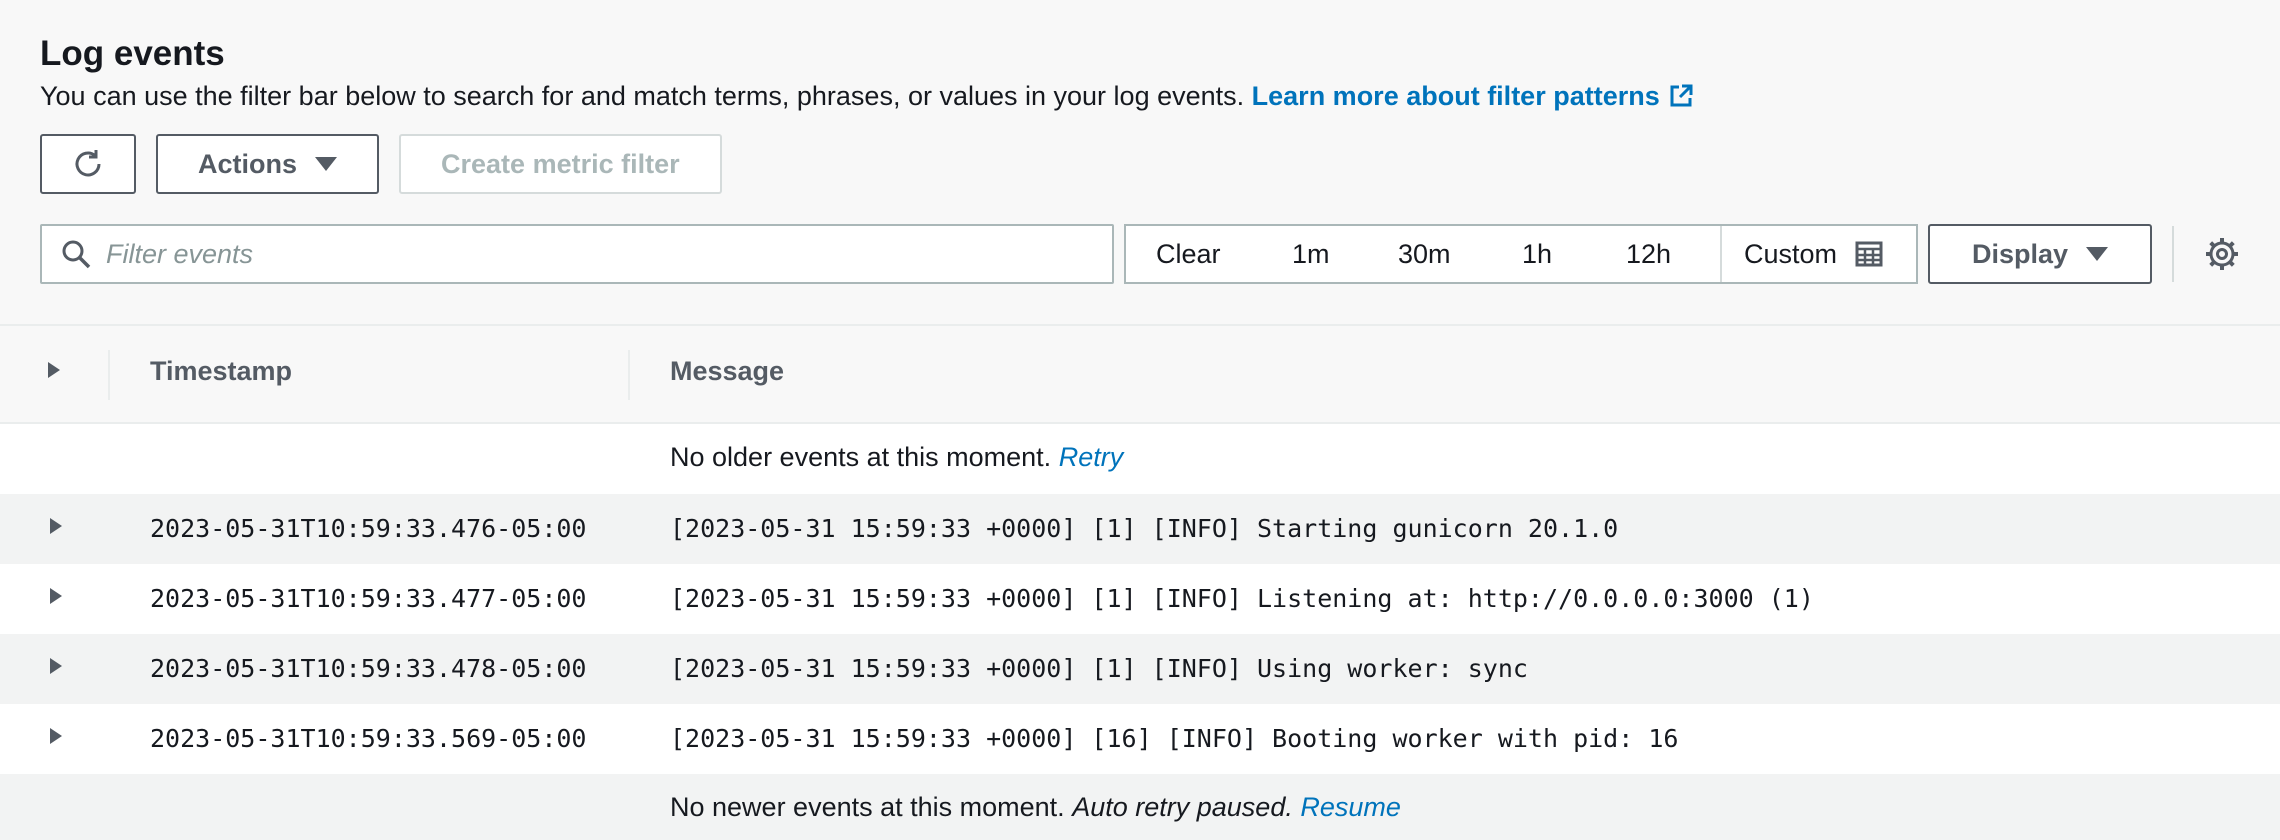 The height and width of the screenshot is (840, 2280). Describe the element at coordinates (368, 598) in the screenshot. I see `row-timestamp: 2023-05-31T10:59:33.477-05:00` at that location.